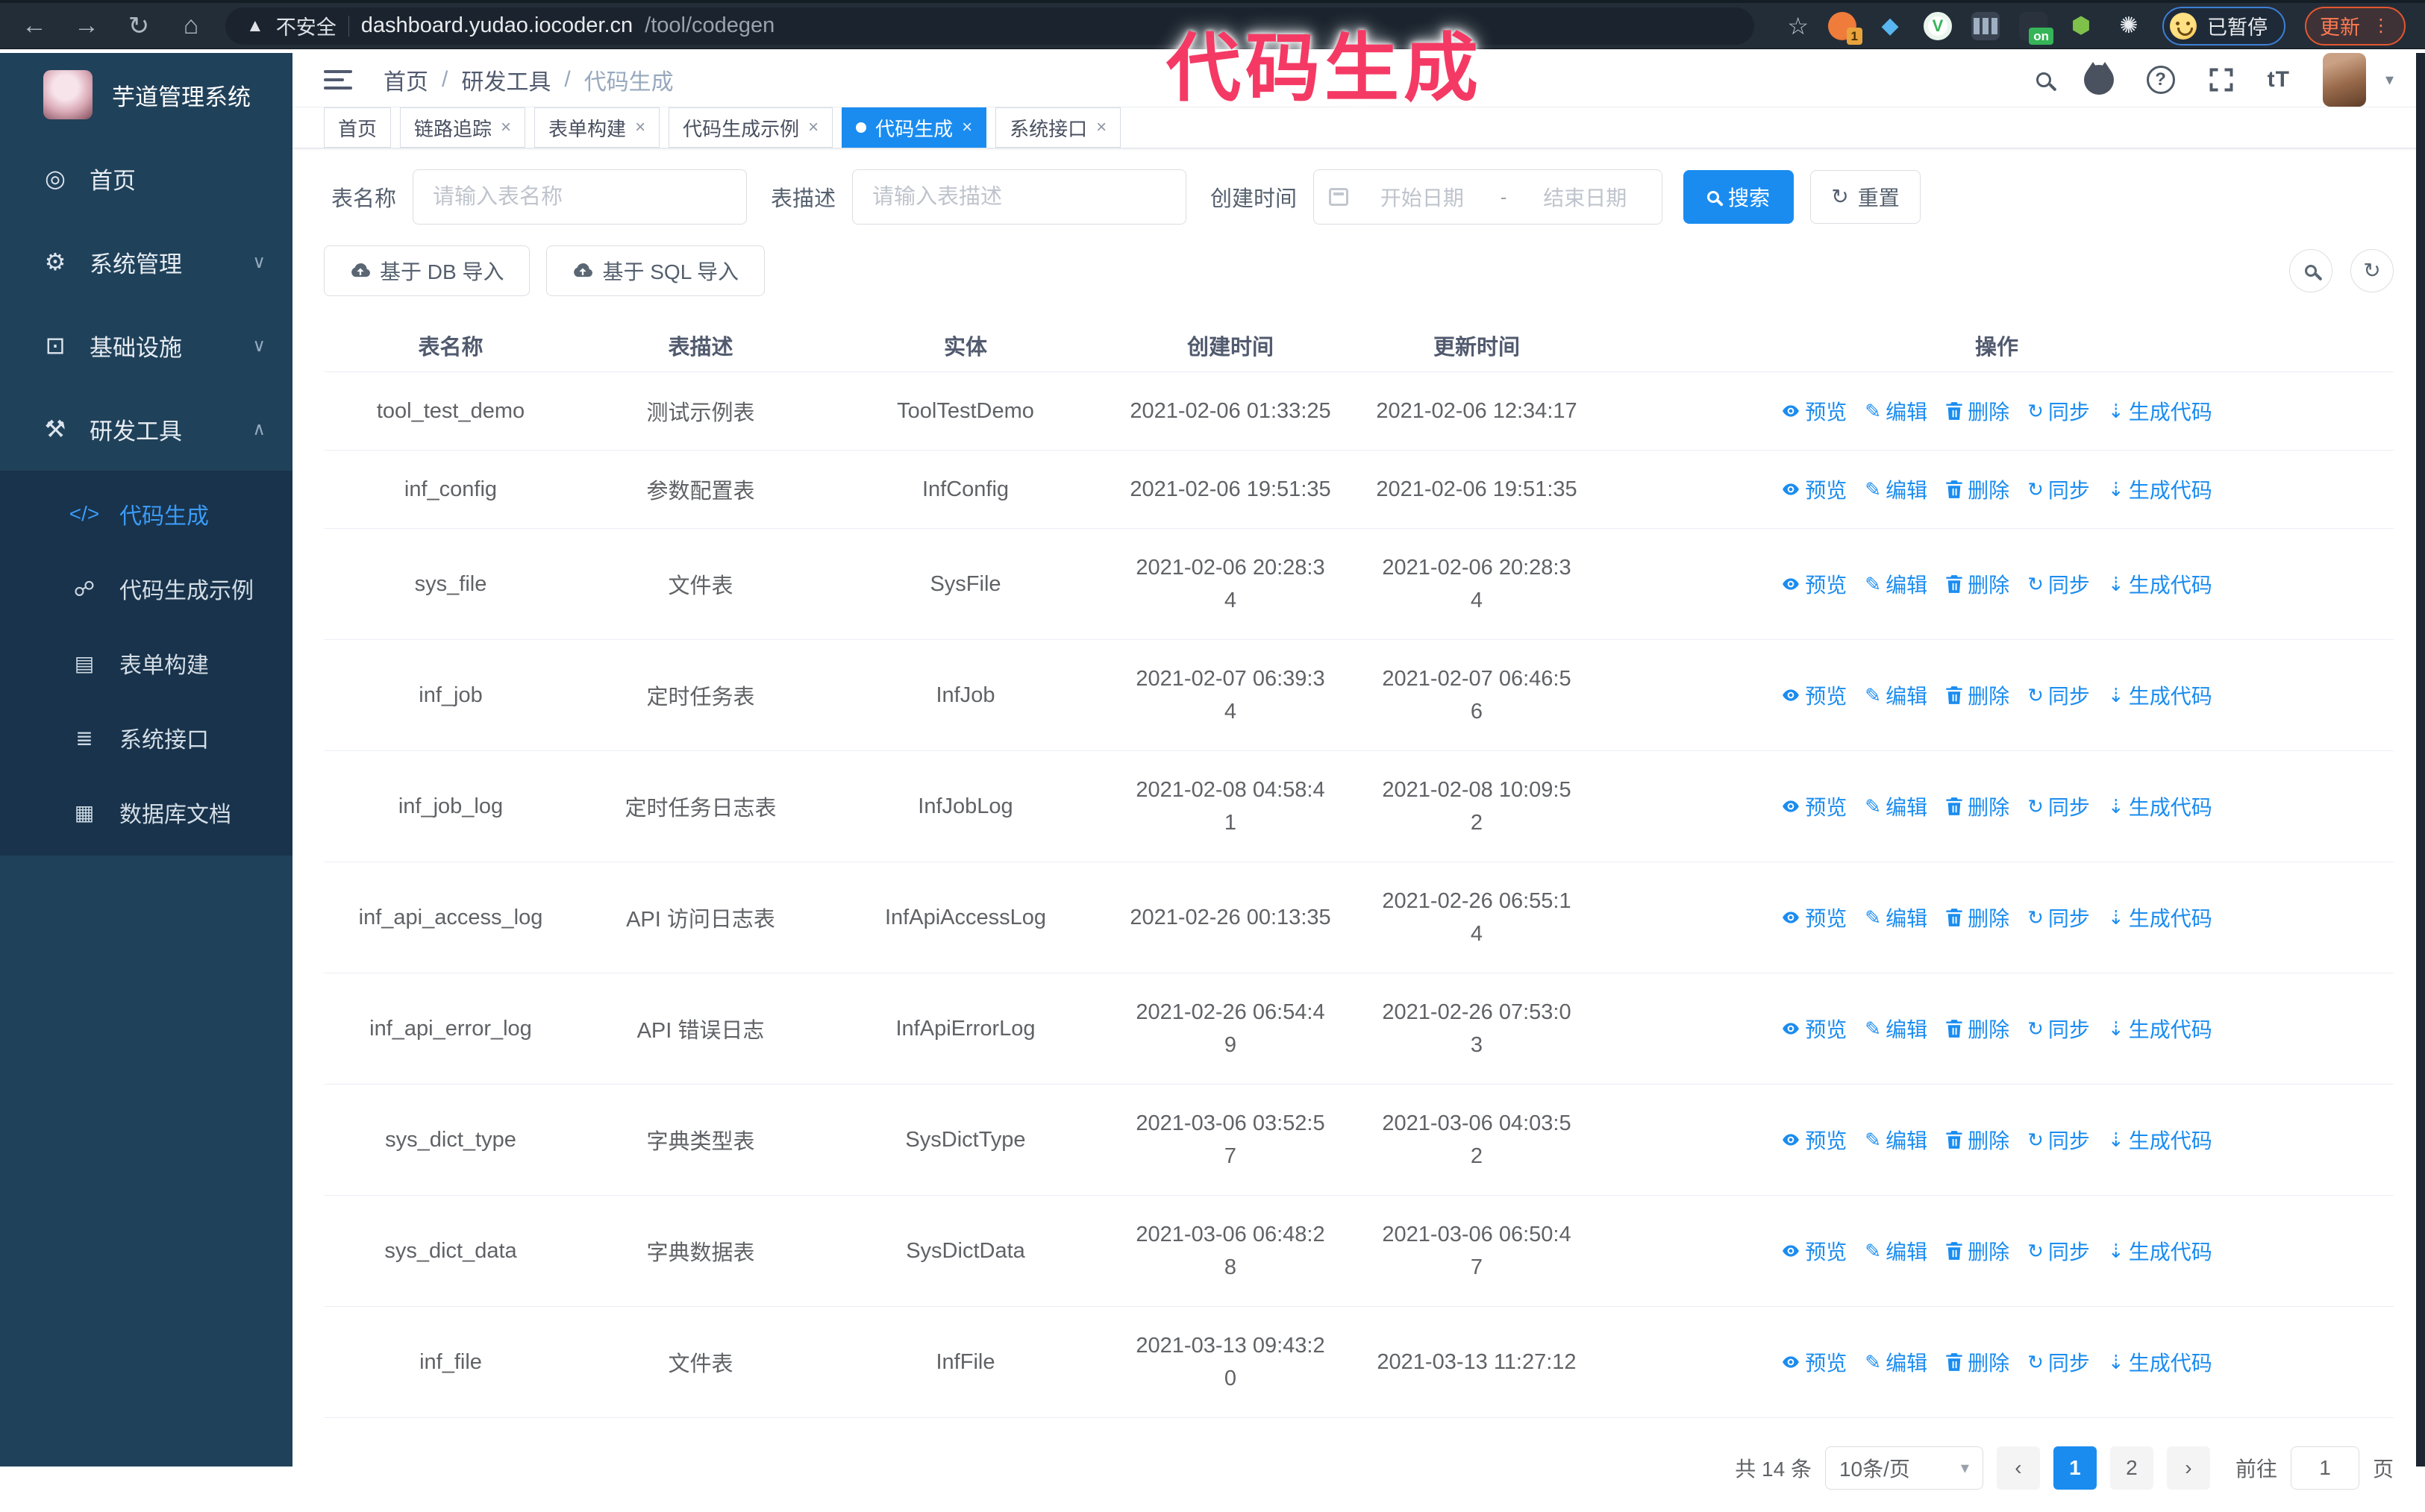  I want to click on page-size-select: 10条/页 ▾, so click(1903, 1468).